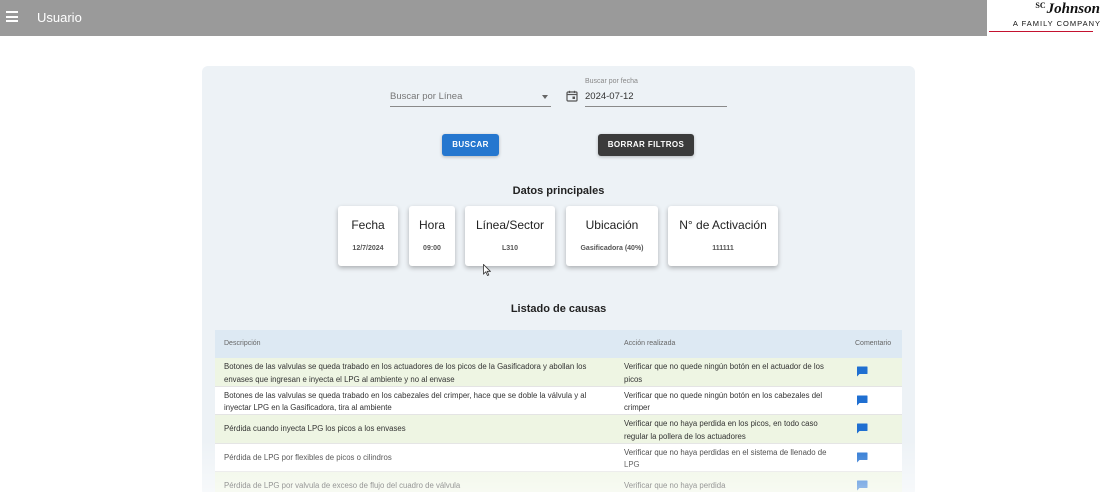  Describe the element at coordinates (612, 236) in the screenshot. I see `card-ubicacion: Ubicación Gasificadora (40%)` at that location.